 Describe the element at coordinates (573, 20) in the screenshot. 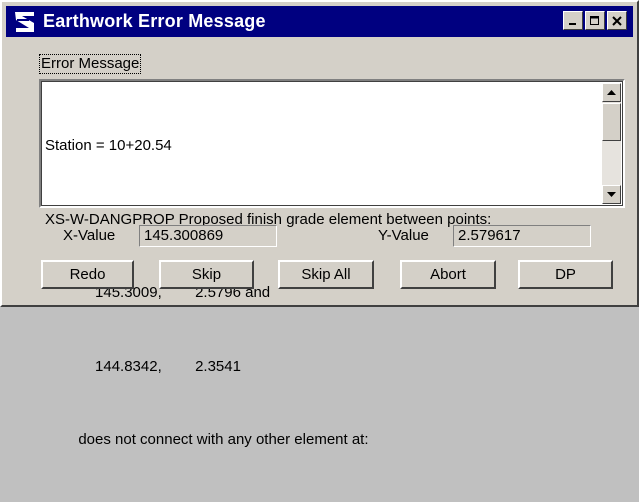

I see `minimize-button` at that location.